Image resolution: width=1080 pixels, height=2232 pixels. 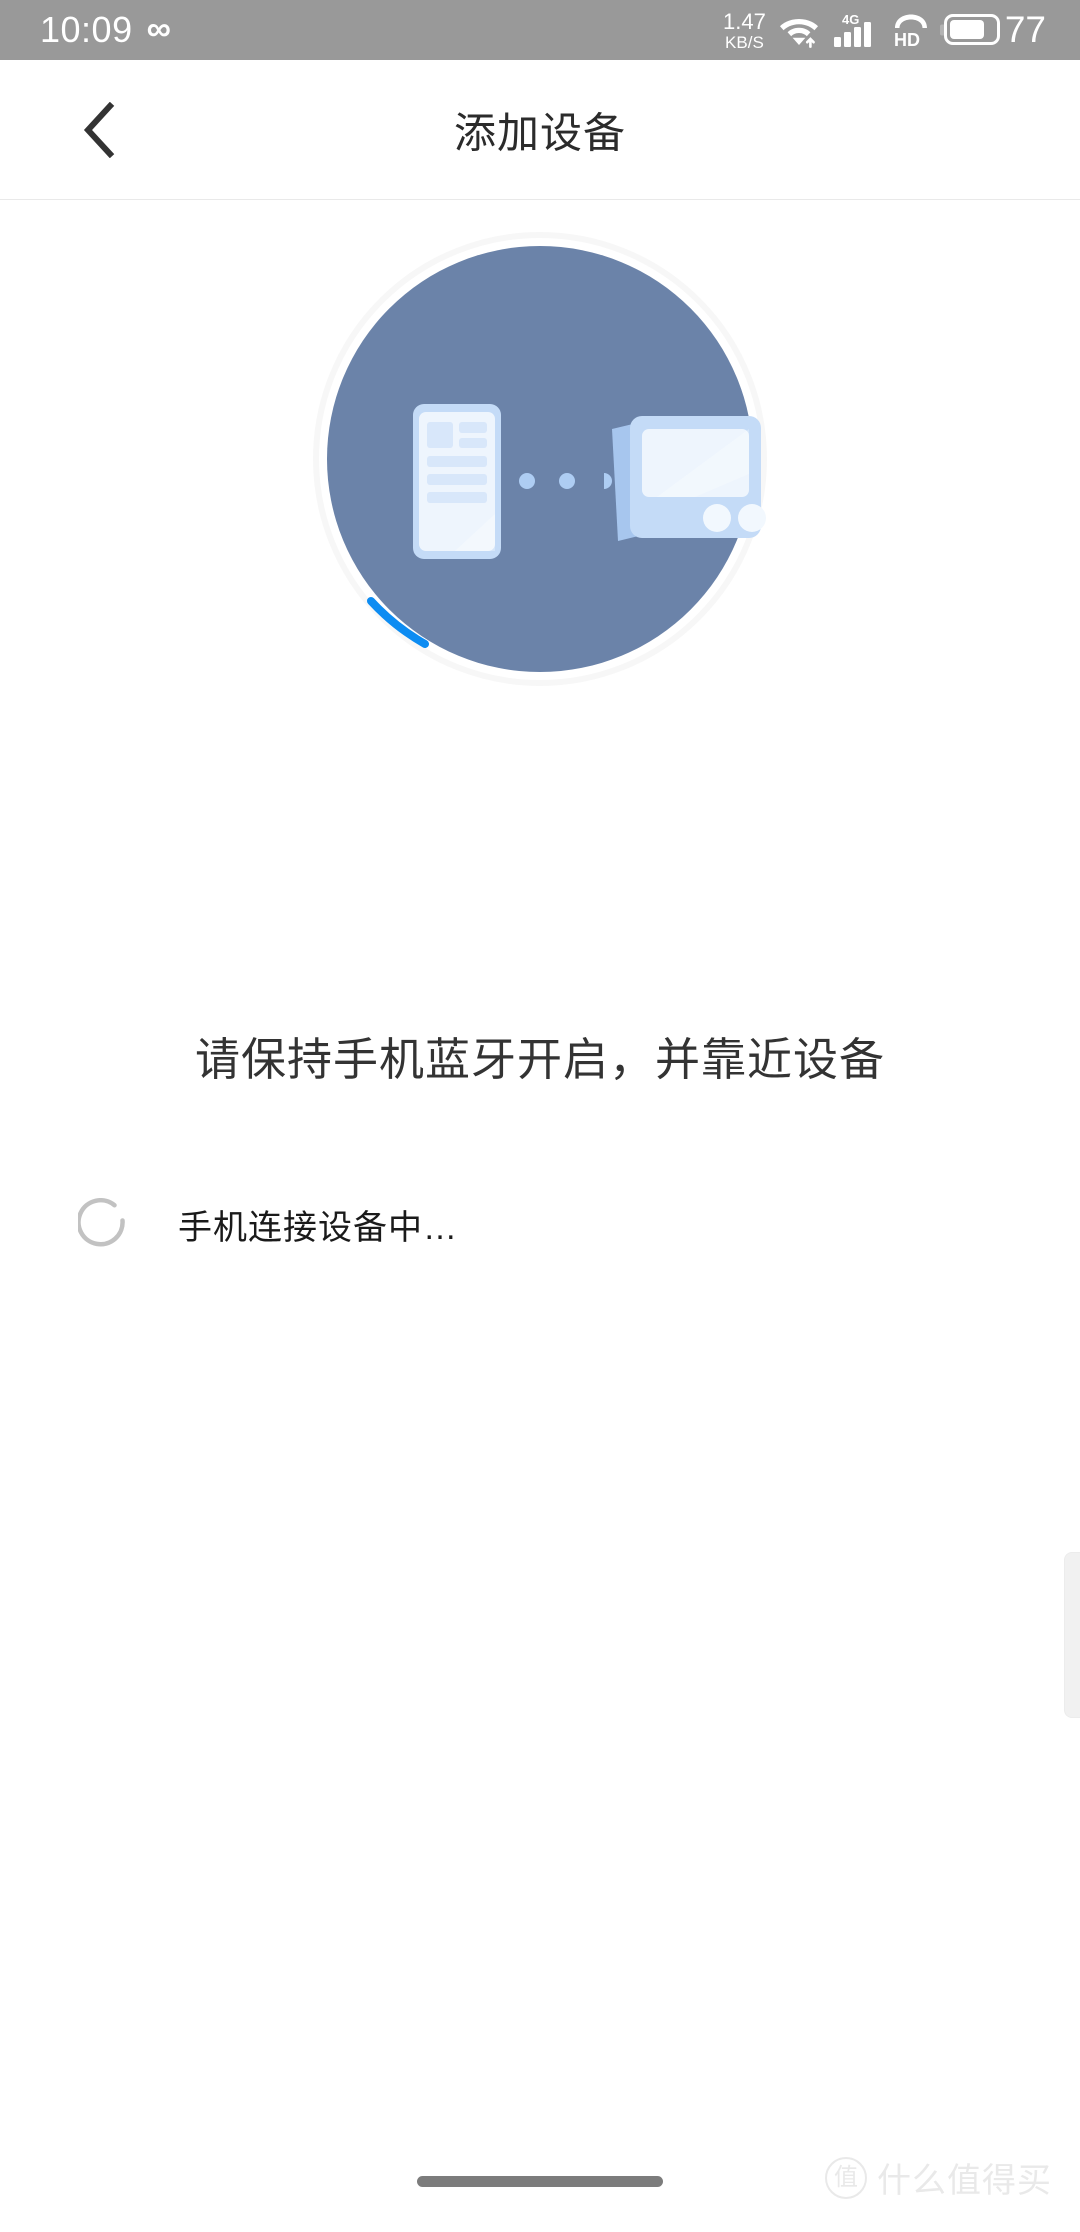 What do you see at coordinates (744, 22) in the screenshot?
I see `network-speed-value: 1.47` at bounding box center [744, 22].